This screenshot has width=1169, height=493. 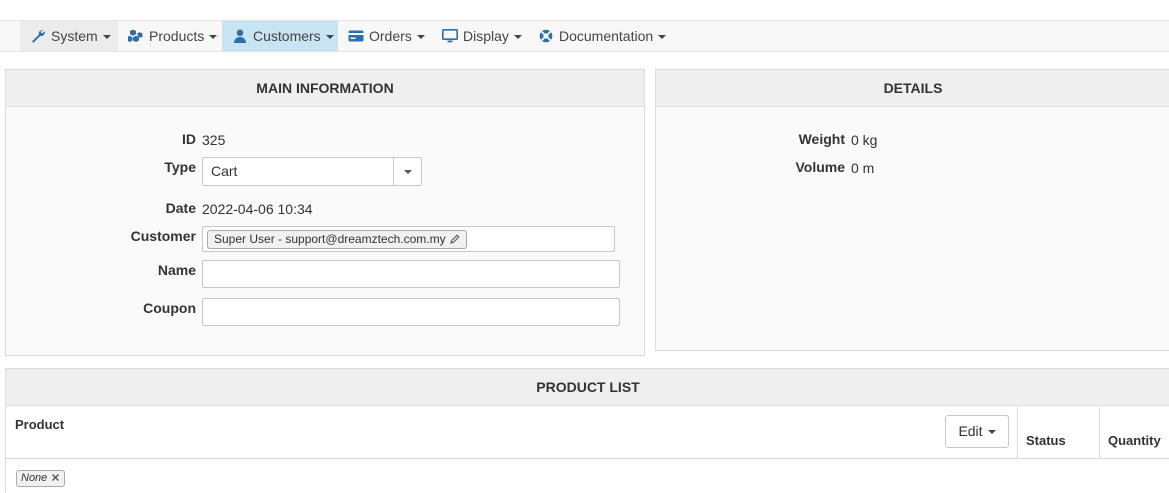 I want to click on type-select: Cart, so click(x=312, y=171).